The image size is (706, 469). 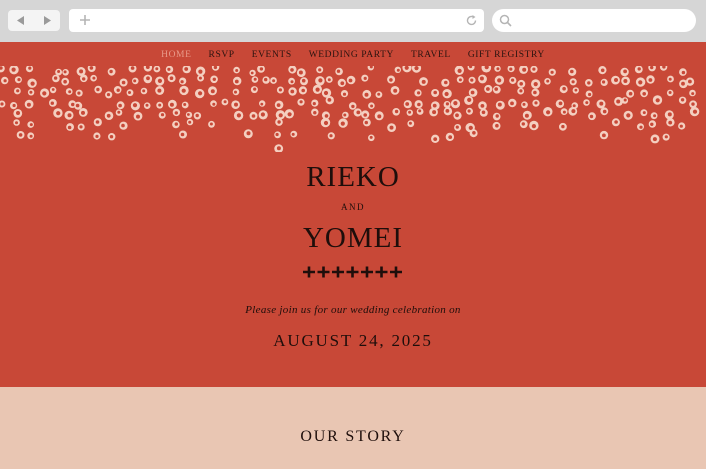 I want to click on address-bar, so click(x=276, y=20).